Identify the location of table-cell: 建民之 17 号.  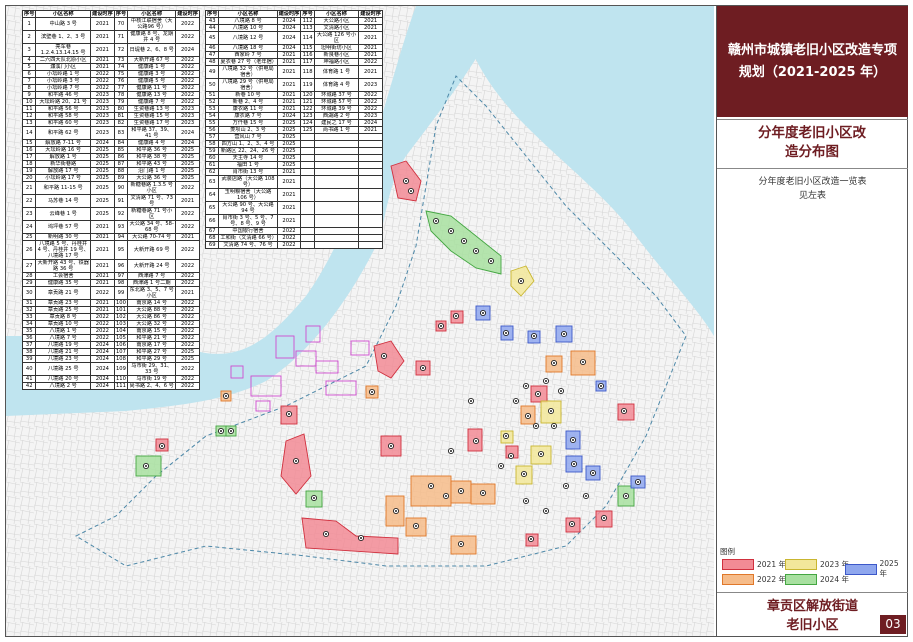
(336, 123).